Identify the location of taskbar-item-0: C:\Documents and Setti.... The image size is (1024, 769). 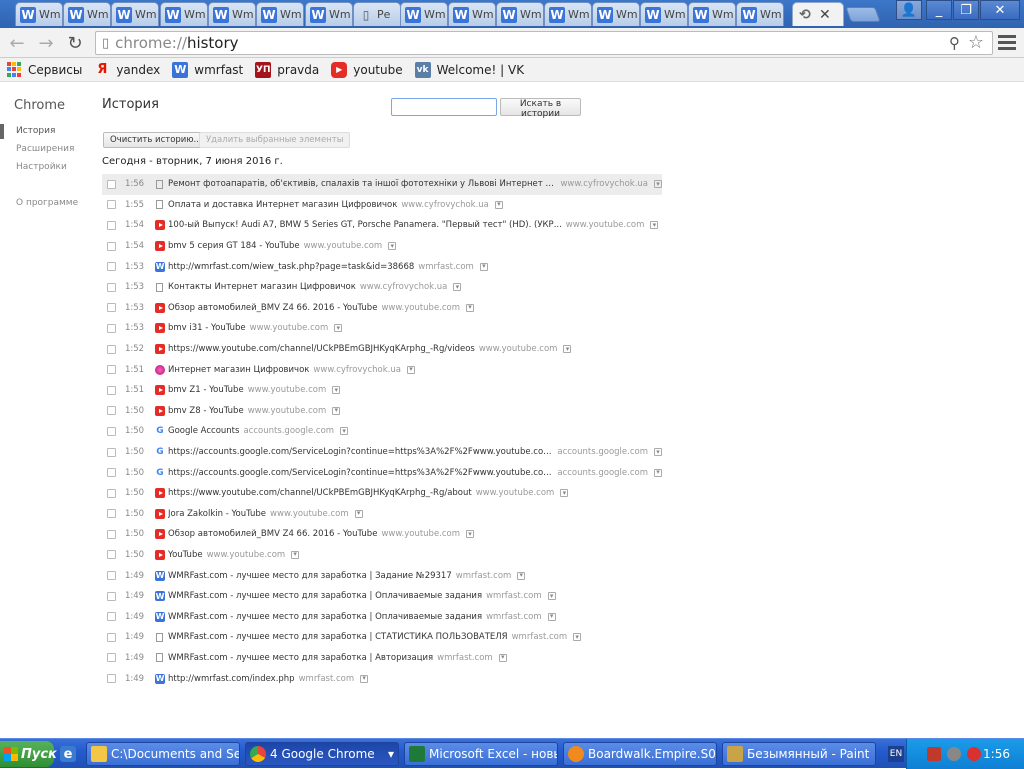
(163, 754).